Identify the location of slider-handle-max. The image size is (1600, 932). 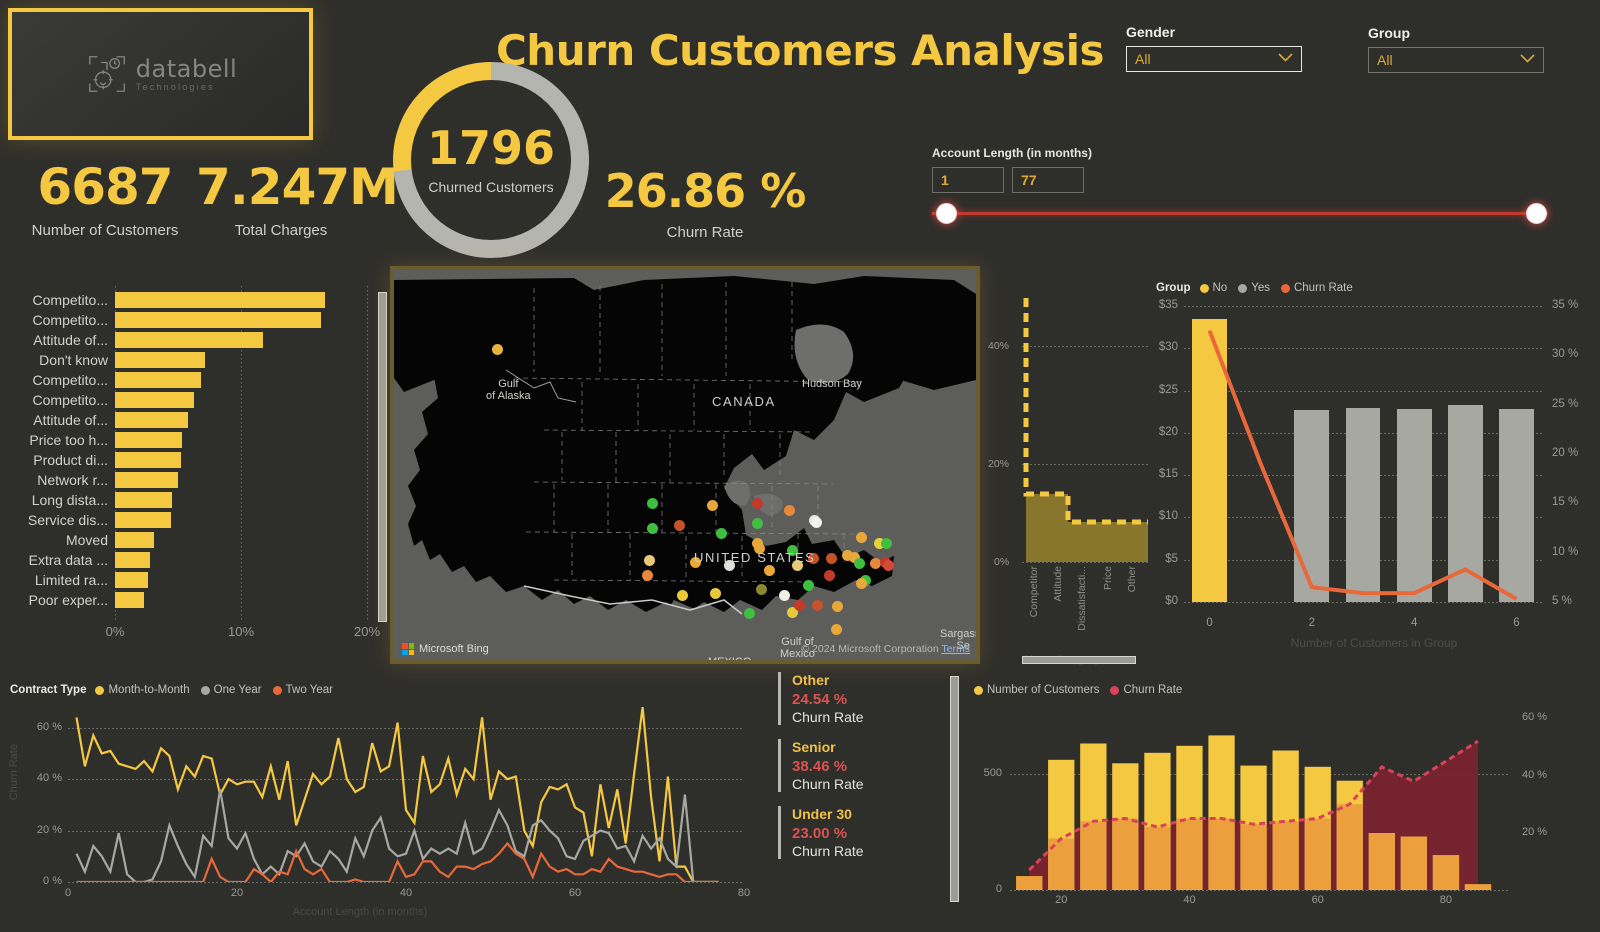
(1536, 213).